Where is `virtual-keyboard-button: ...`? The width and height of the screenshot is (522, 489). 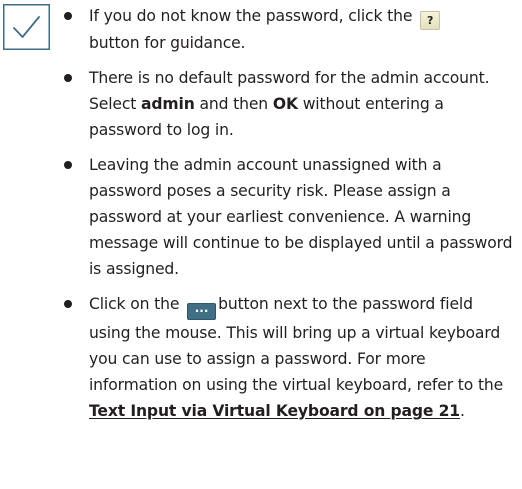 virtual-keyboard-button: ... is located at coordinates (202, 311).